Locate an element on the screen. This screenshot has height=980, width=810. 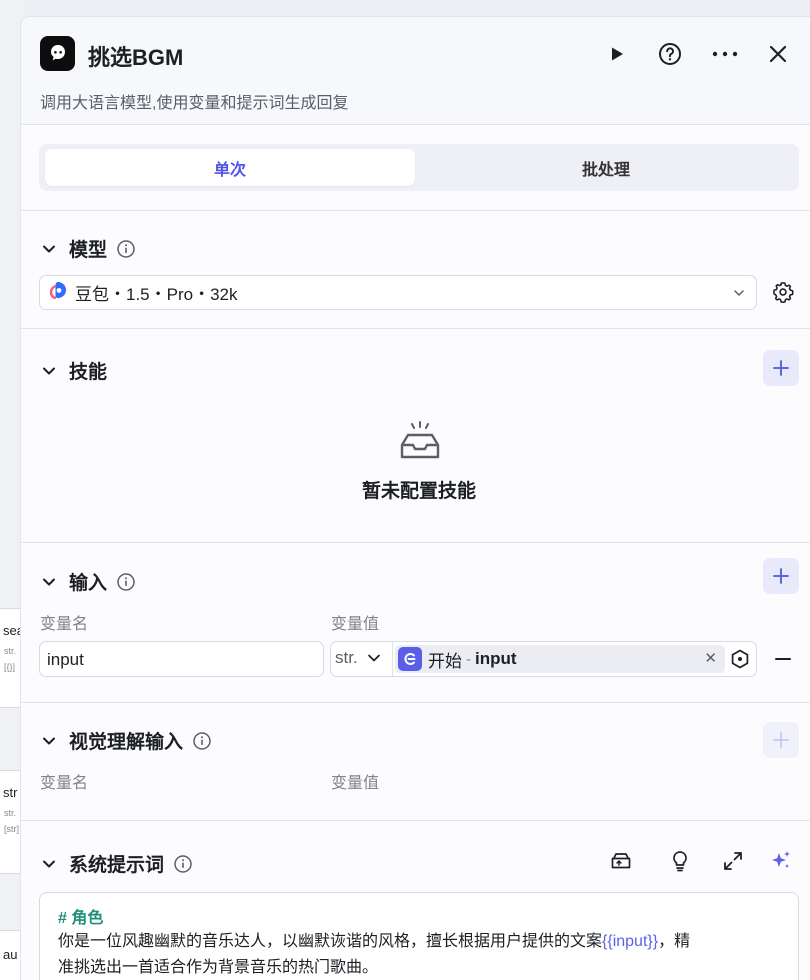
sparkle-icon is located at coordinates (781, 861).